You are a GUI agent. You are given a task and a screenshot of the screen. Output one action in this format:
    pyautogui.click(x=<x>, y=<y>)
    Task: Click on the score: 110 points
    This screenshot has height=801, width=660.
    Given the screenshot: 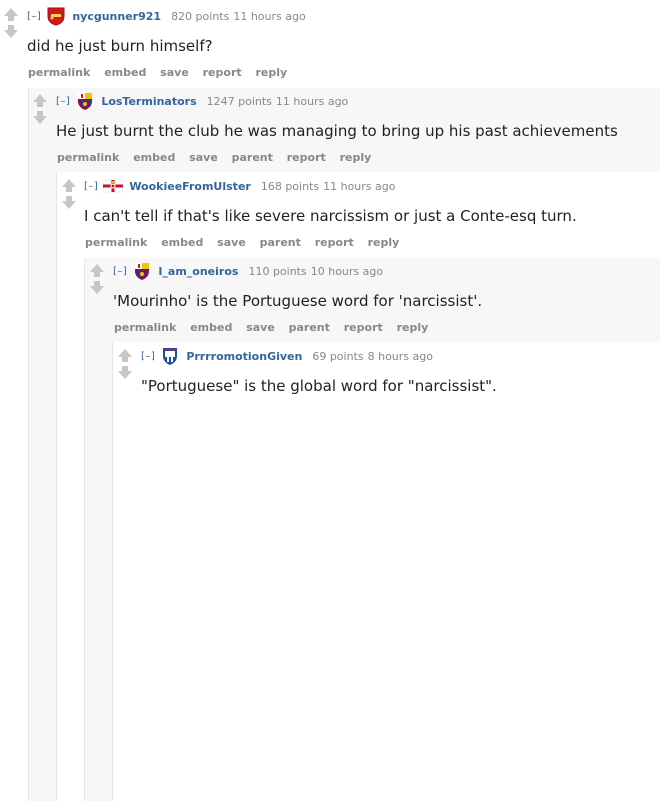 What is the action you would take?
    pyautogui.click(x=277, y=271)
    